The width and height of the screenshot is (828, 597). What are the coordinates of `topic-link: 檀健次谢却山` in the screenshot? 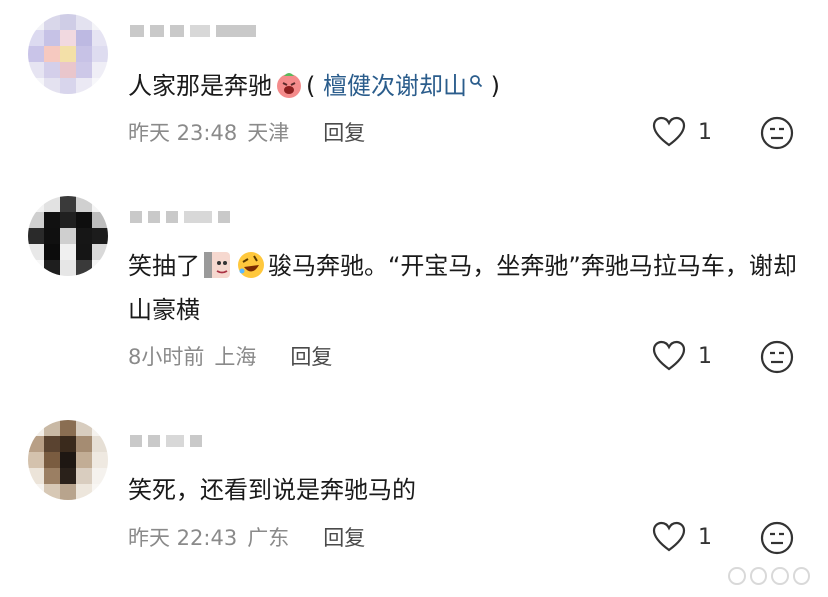 It's located at (395, 86).